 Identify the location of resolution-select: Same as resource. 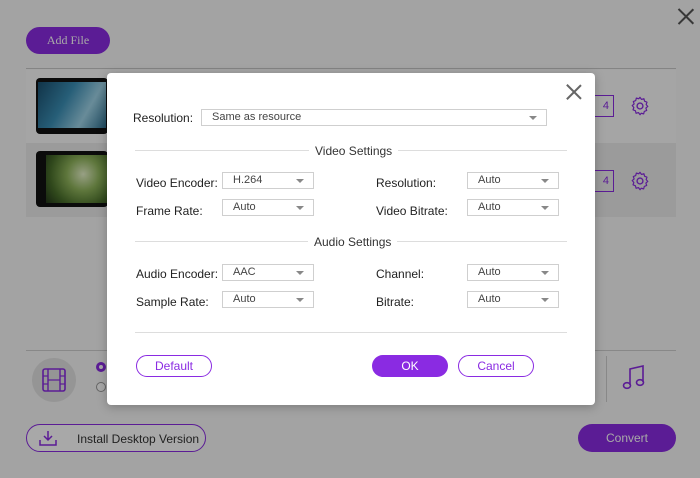
(374, 117).